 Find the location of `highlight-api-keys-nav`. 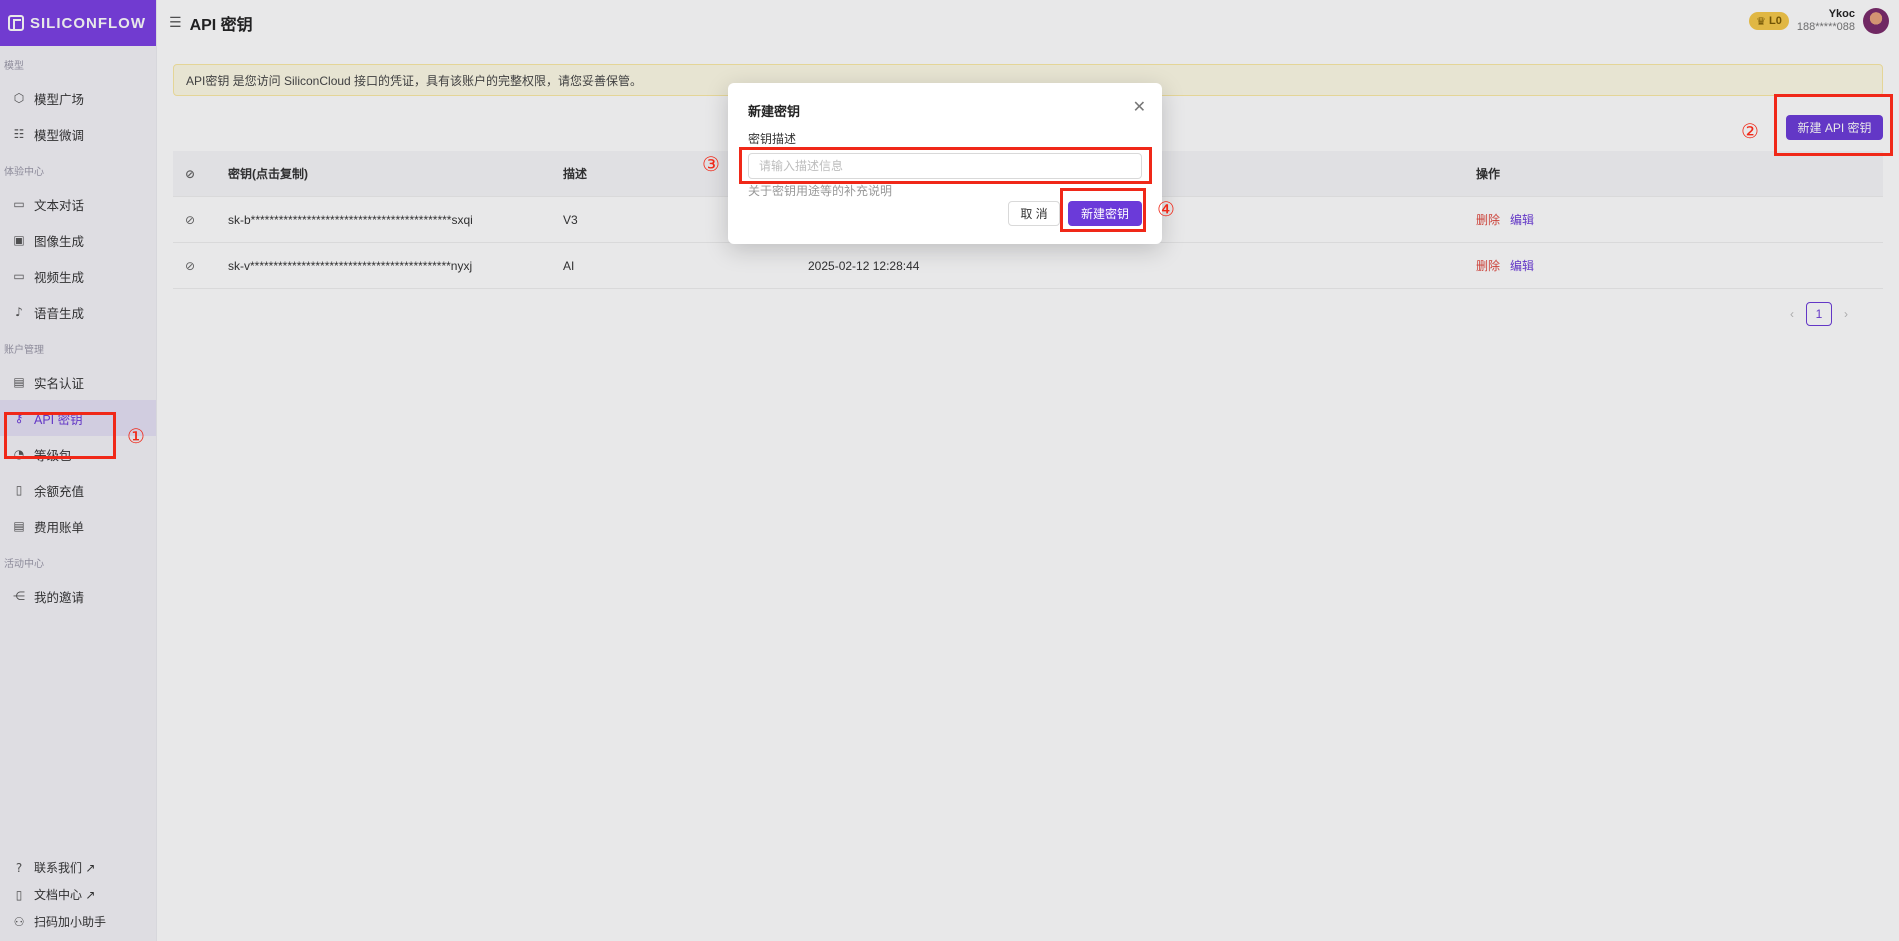

highlight-api-keys-nav is located at coordinates (60, 435).